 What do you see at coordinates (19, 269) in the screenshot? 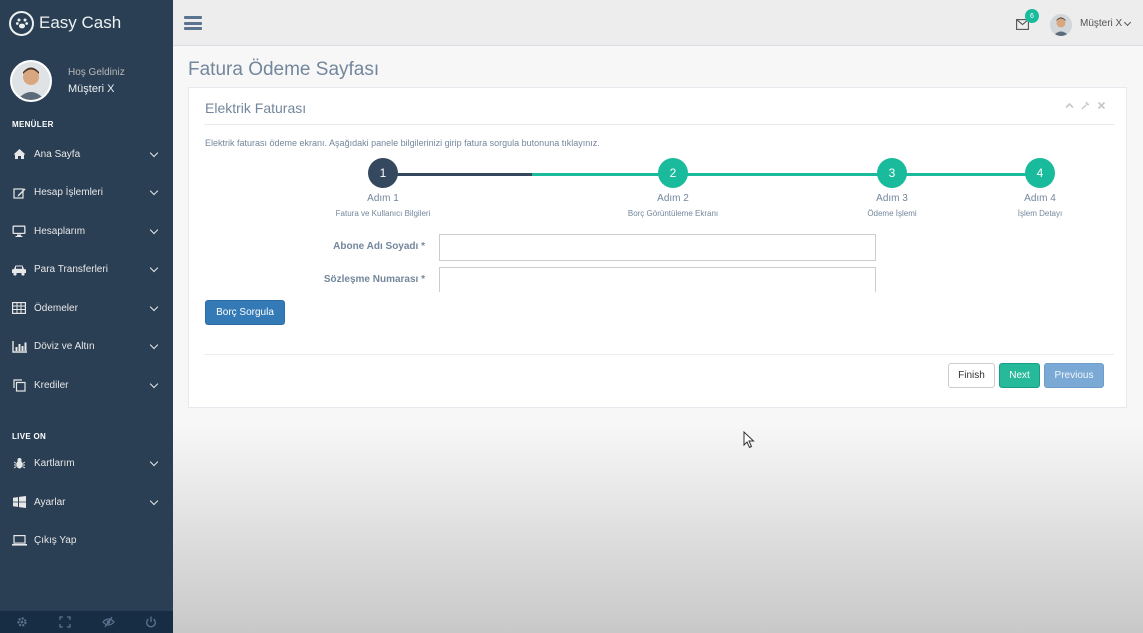
I see `car-icon` at bounding box center [19, 269].